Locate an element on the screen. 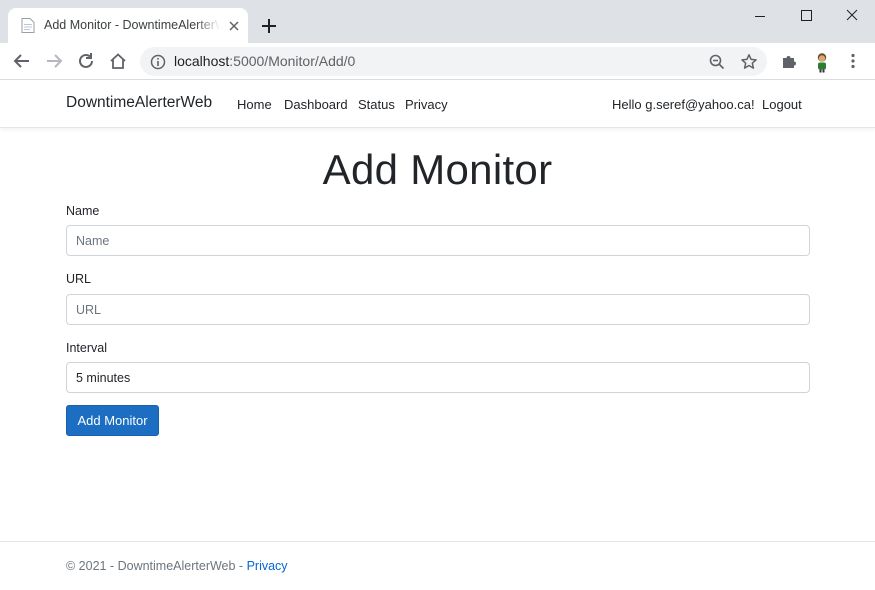  footer-copyright: © 2021 - DowntimeAlerterWeb - is located at coordinates (156, 566).